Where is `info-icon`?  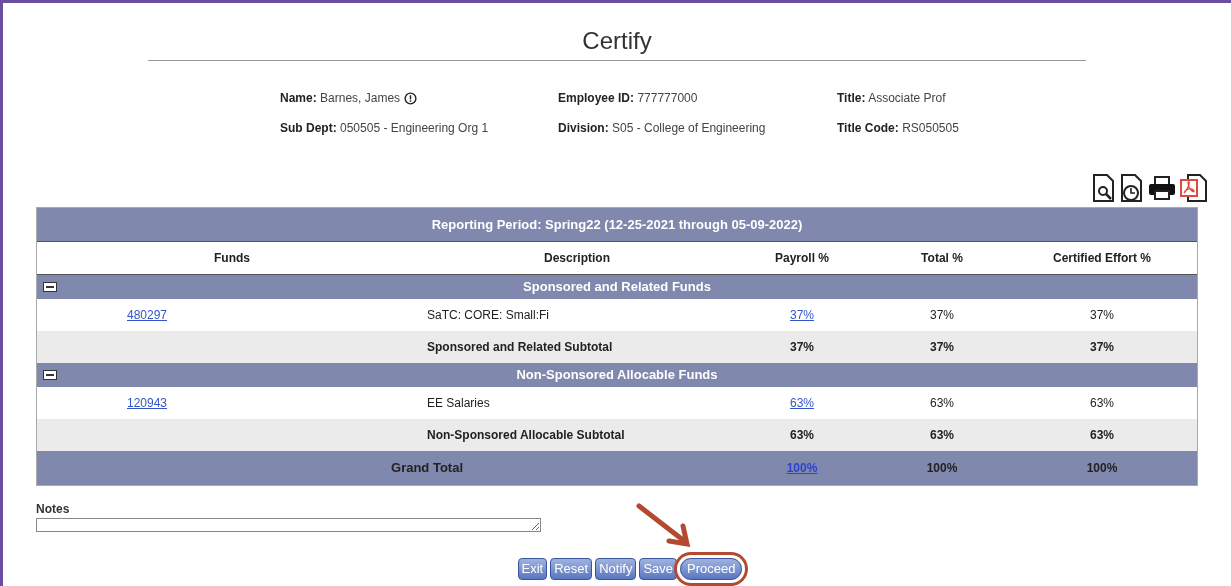
info-icon is located at coordinates (411, 98).